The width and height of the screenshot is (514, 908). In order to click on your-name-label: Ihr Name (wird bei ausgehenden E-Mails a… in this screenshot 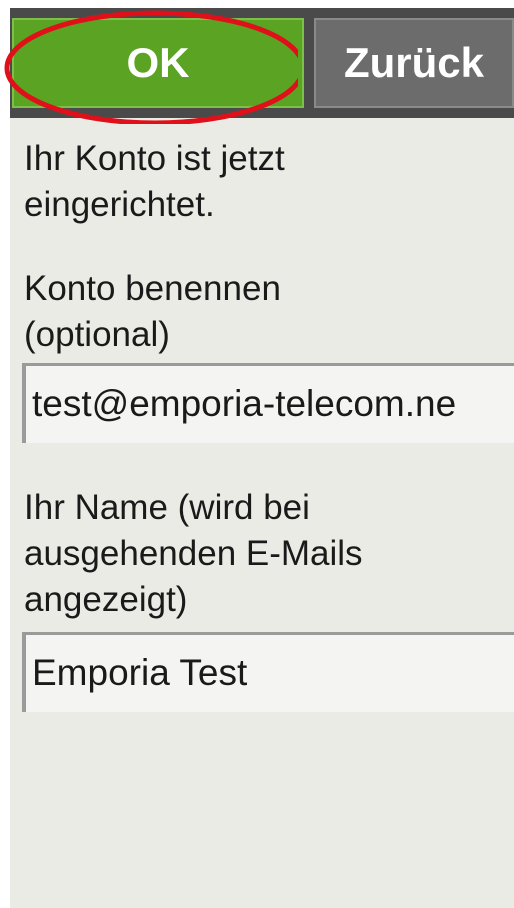, I will do `click(193, 553)`.